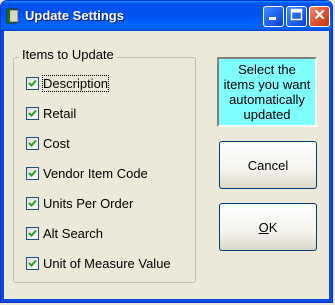 Image resolution: width=335 pixels, height=305 pixels. I want to click on maximize-button, so click(296, 16).